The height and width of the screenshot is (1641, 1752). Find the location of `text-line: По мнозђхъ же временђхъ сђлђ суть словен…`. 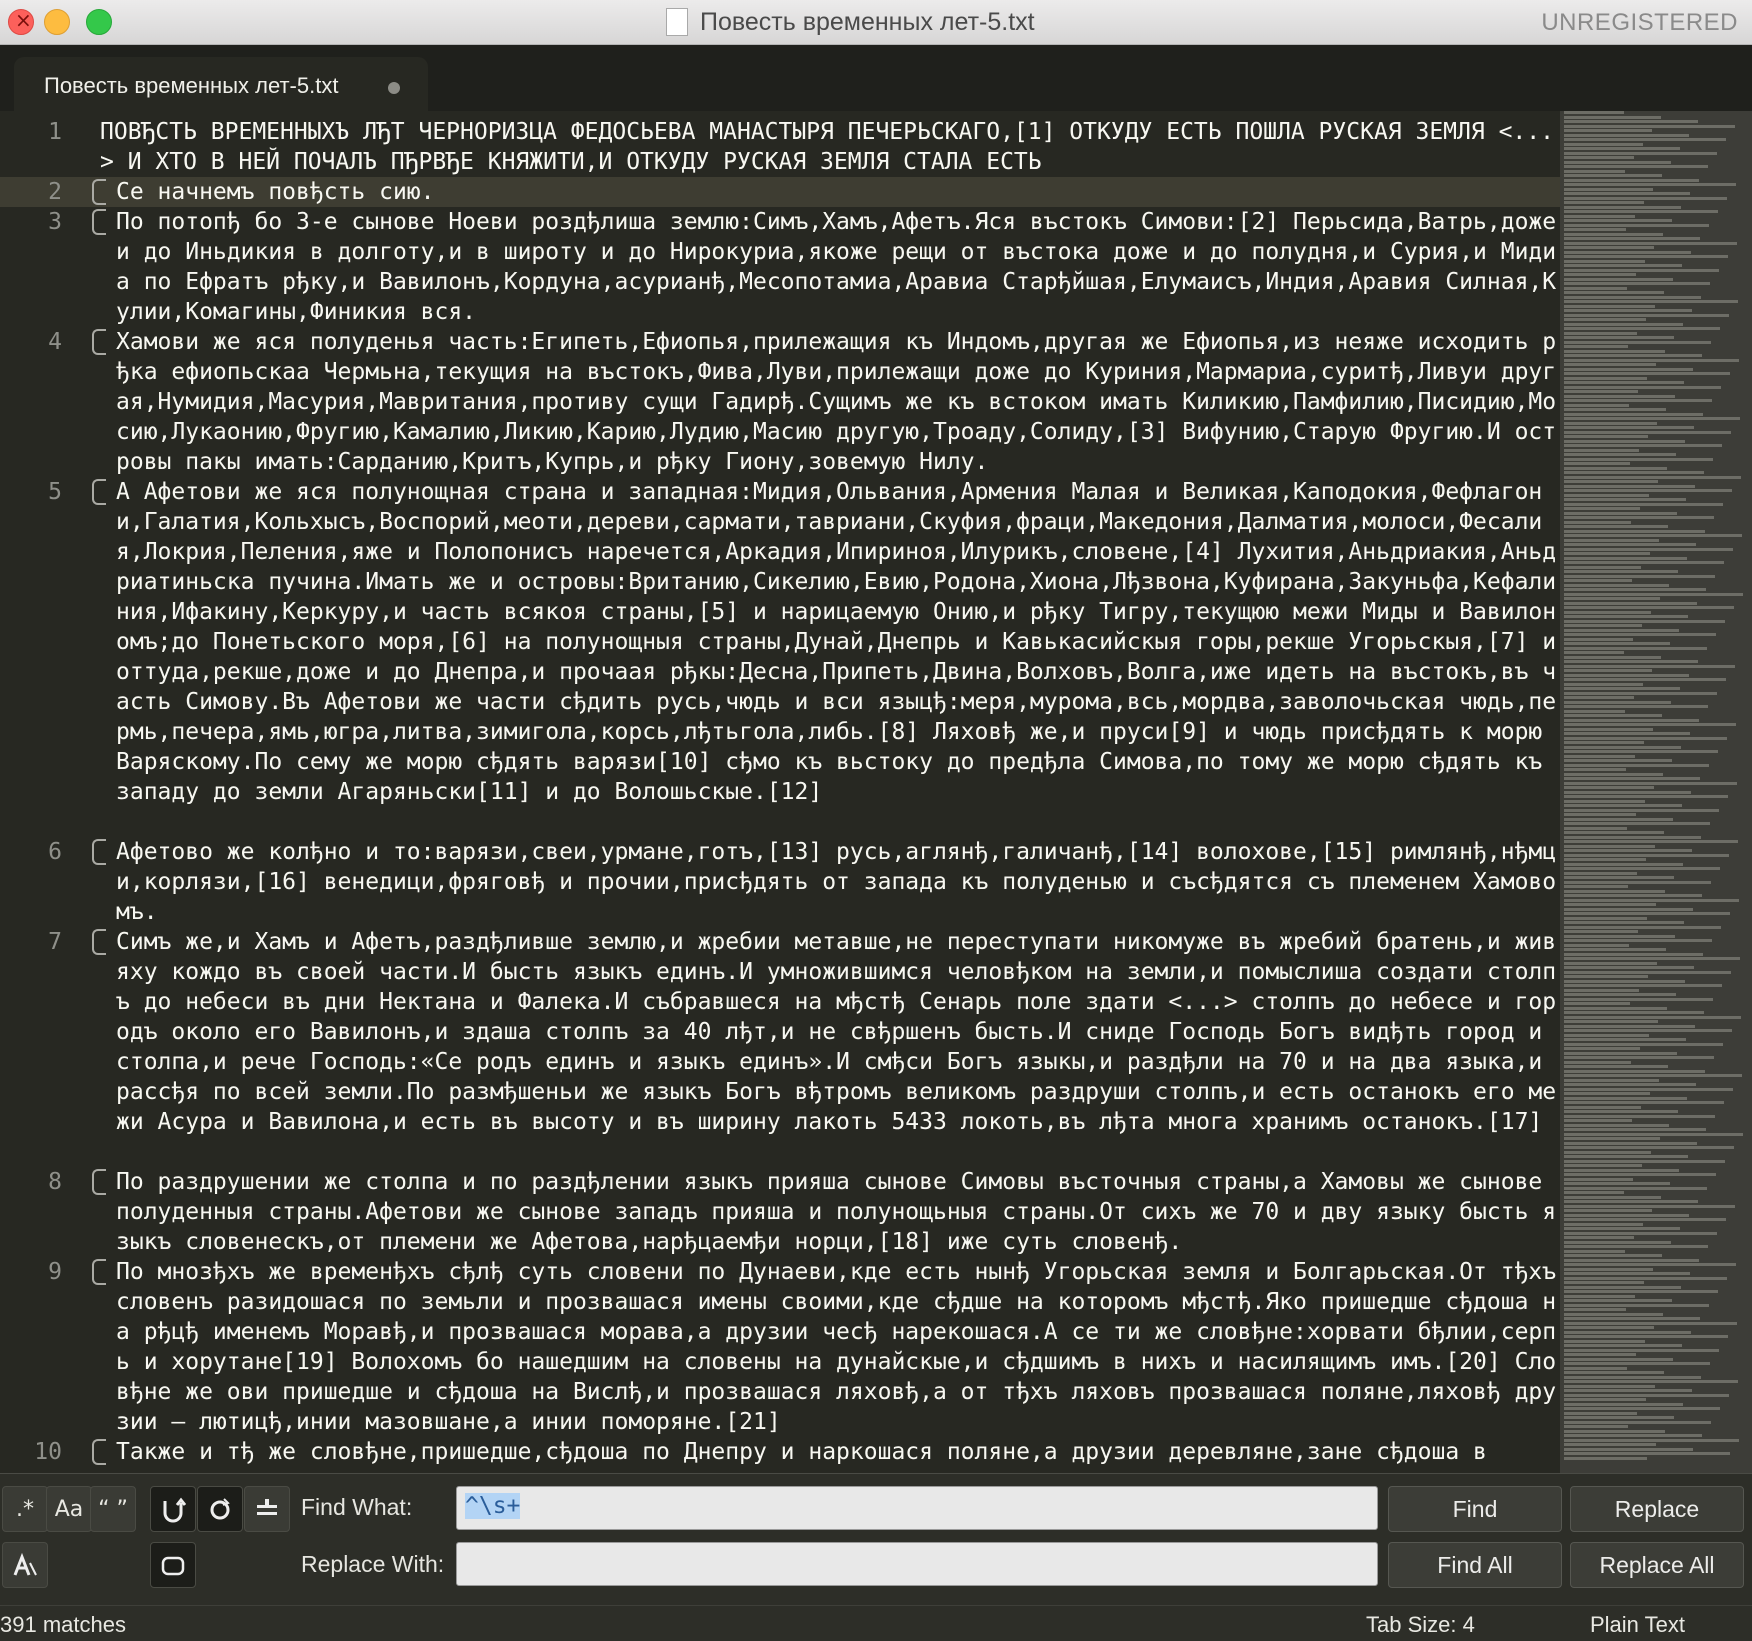

text-line: По мнозђхъ же временђхъ сђлђ суть словен… is located at coordinates (838, 1347).